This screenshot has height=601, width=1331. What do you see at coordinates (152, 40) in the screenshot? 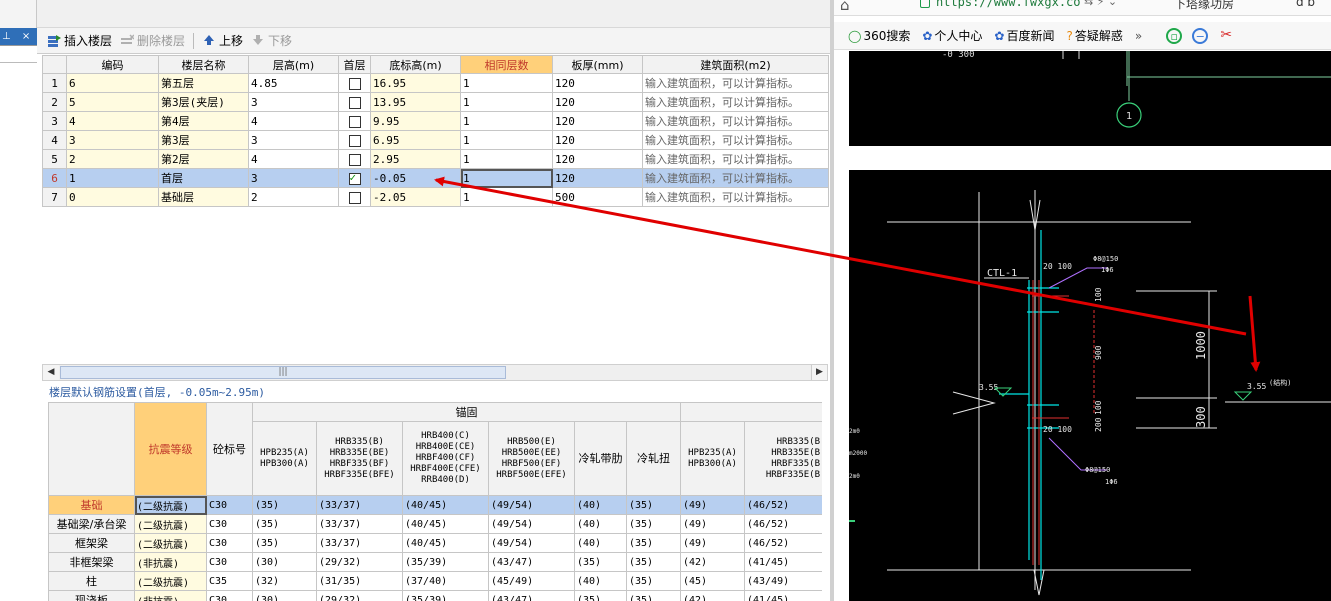
I see `delete-floor-button: 删除楼层` at bounding box center [152, 40].